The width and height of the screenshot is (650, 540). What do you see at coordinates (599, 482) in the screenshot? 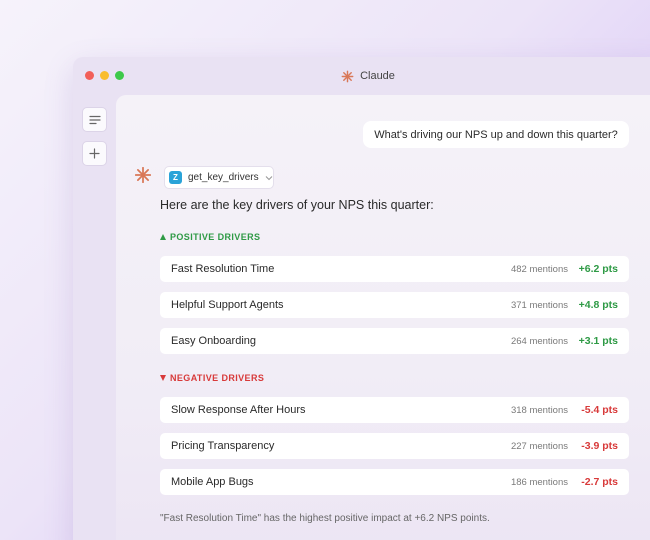
I see `driver-delta: -2.7 pts` at bounding box center [599, 482].